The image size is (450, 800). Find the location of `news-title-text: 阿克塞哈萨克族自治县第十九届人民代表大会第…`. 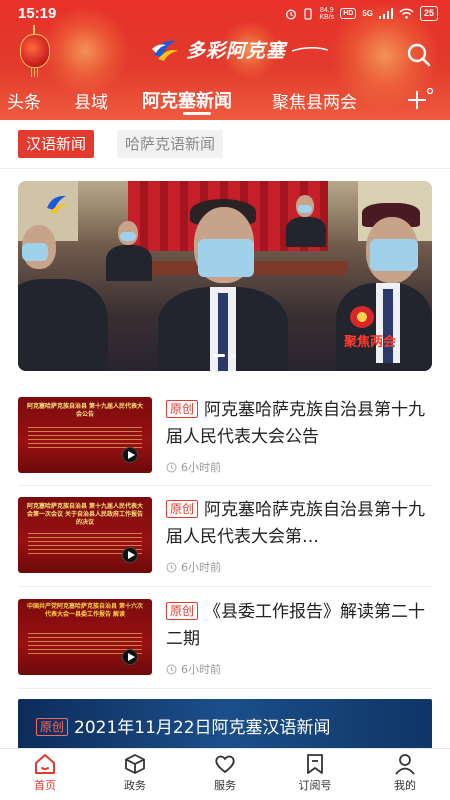

news-title-text: 阿克塞哈萨克族自治县第十九届人民代表大会第… is located at coordinates (296, 523).